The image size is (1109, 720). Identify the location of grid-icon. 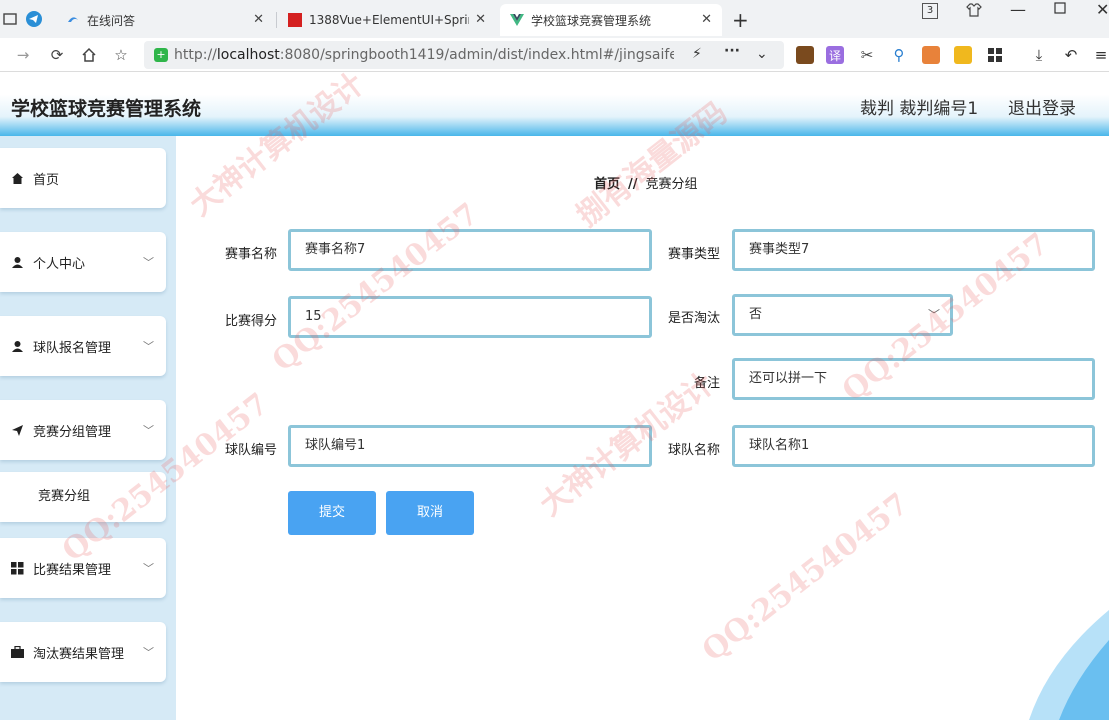
(17, 568).